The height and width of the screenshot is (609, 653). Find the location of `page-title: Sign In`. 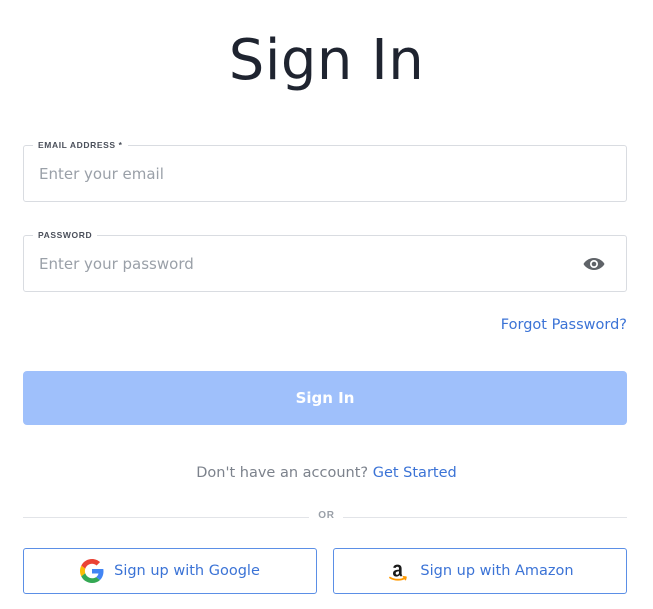

page-title: Sign In is located at coordinates (326, 60).